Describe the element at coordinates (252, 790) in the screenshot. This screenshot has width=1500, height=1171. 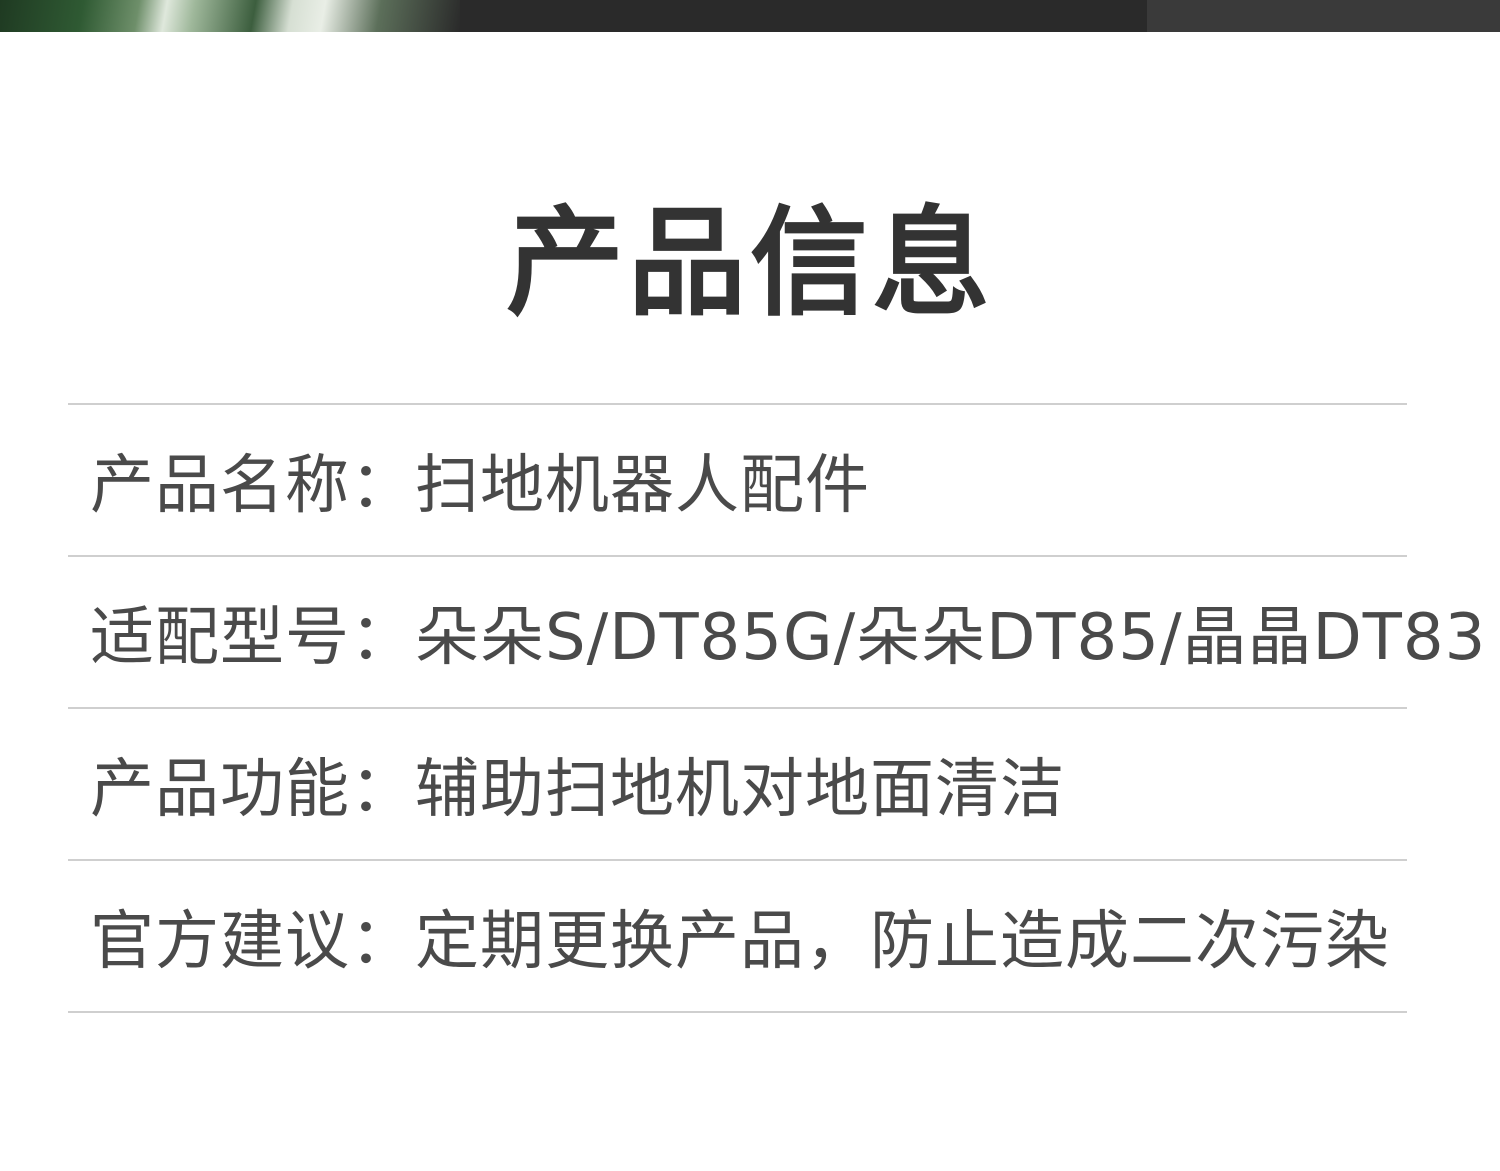
I see `row-label: 产品功能：` at that location.